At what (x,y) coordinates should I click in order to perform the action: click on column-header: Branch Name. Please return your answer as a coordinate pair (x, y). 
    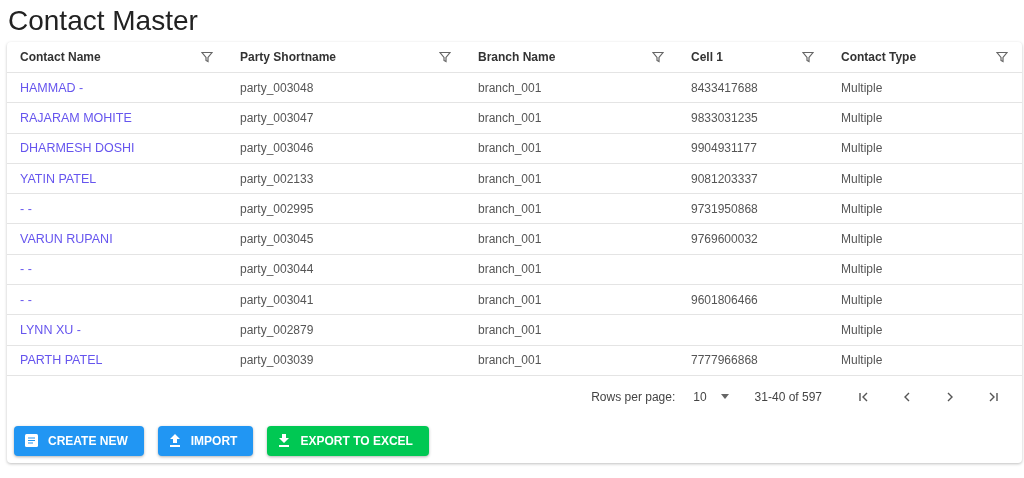
    Looking at the image, I should click on (517, 57).